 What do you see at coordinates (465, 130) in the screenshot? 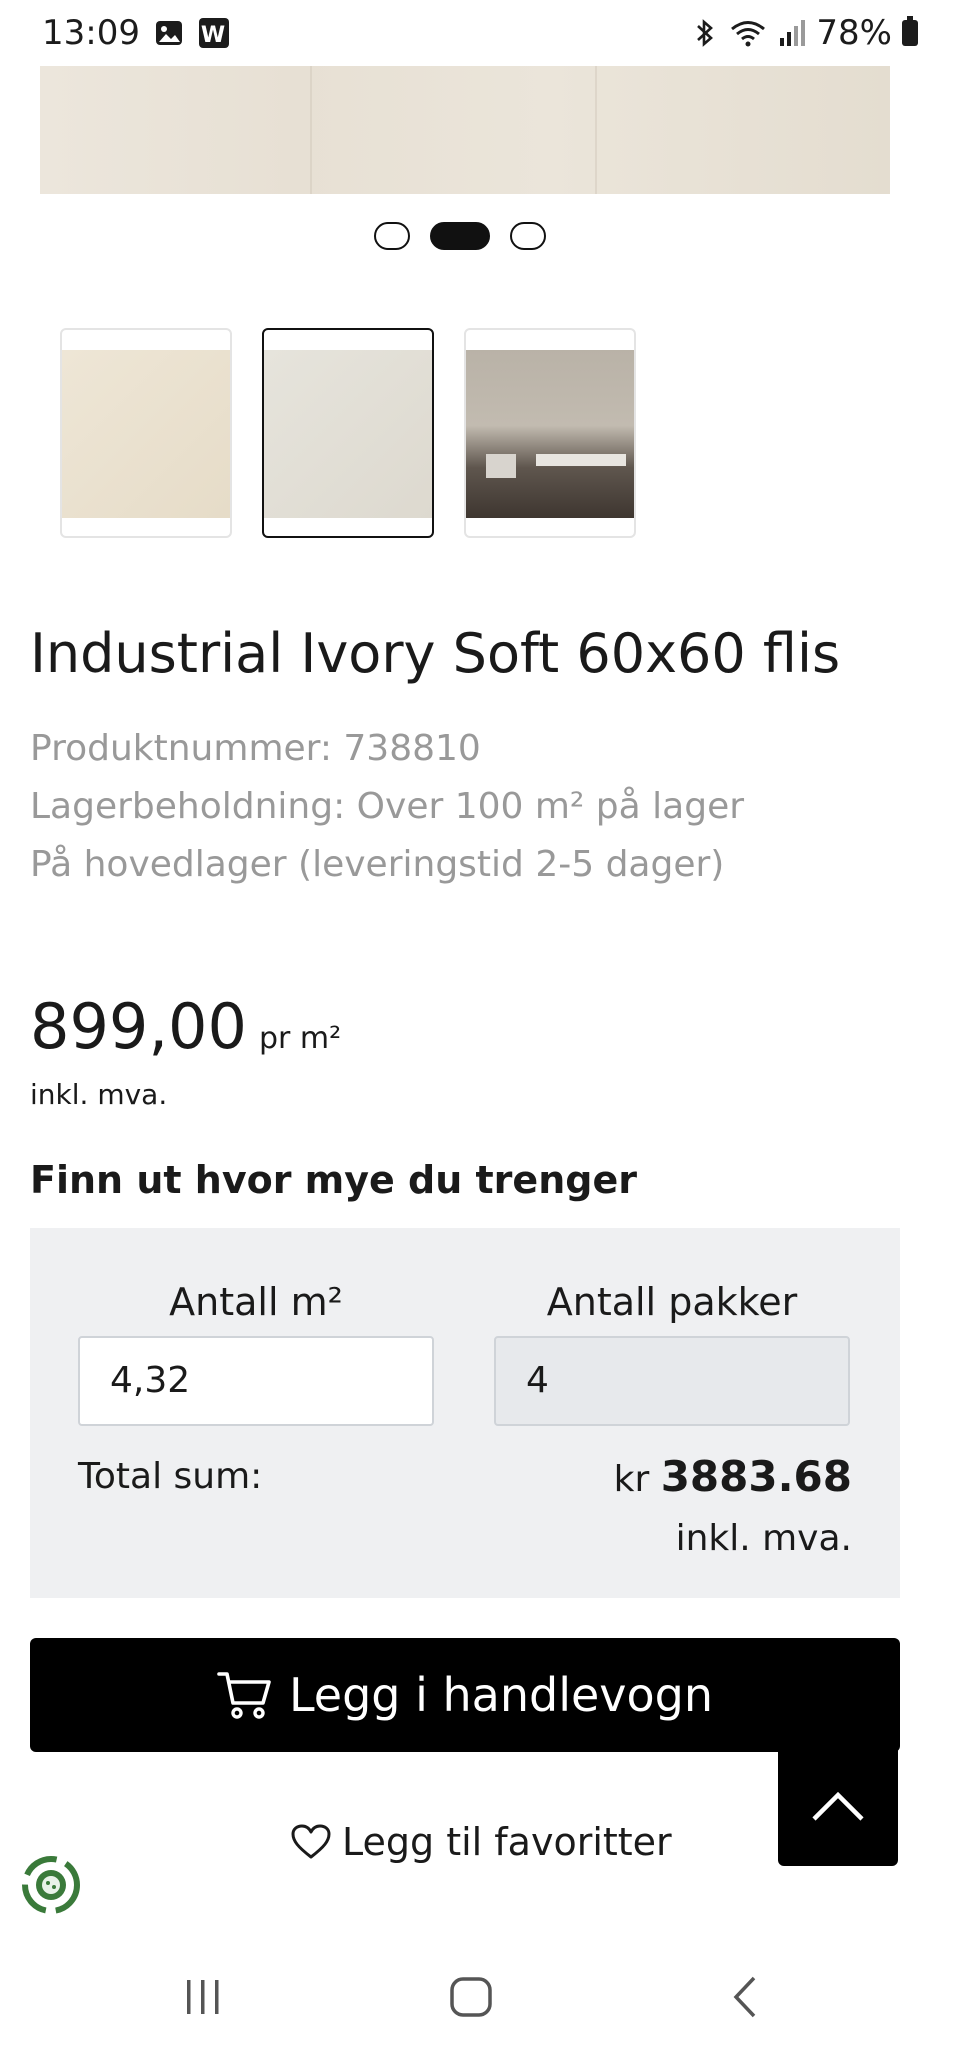
I see `product-main-image` at bounding box center [465, 130].